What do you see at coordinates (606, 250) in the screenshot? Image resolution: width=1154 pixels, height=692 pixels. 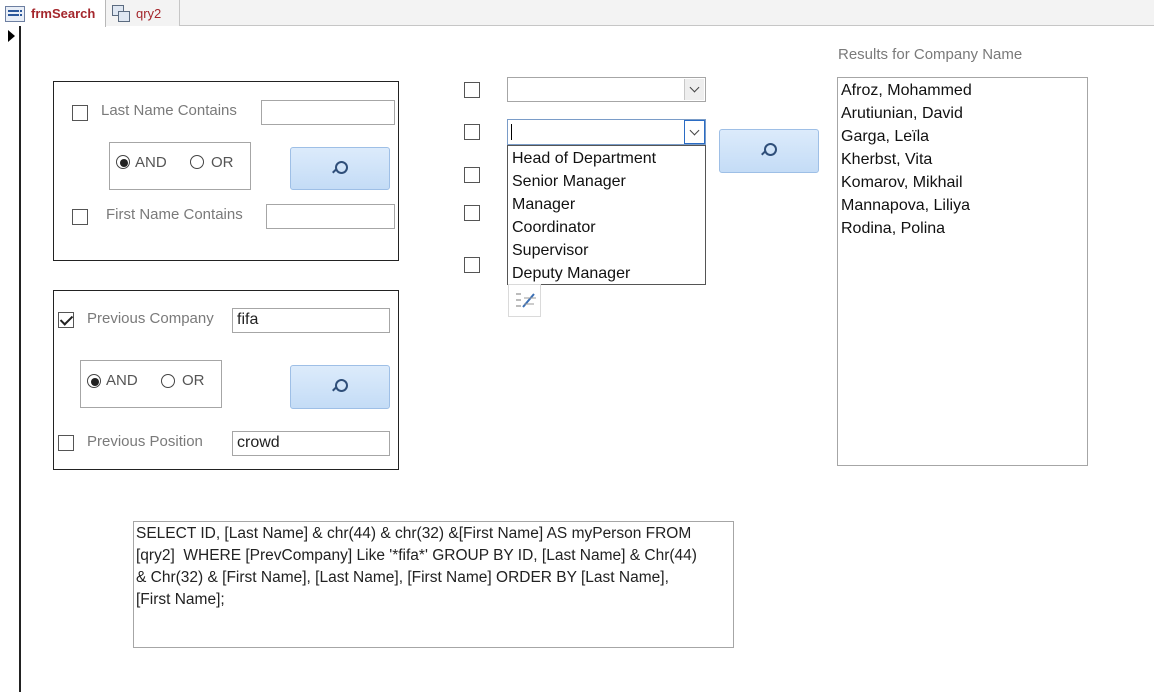 I see `dropdown-option: Supervisor` at bounding box center [606, 250].